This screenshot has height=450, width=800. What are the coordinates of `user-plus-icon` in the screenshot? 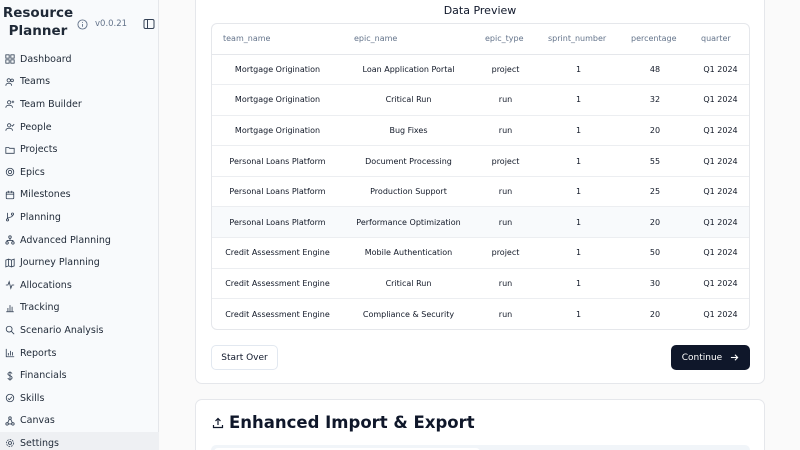 It's located at (10, 104).